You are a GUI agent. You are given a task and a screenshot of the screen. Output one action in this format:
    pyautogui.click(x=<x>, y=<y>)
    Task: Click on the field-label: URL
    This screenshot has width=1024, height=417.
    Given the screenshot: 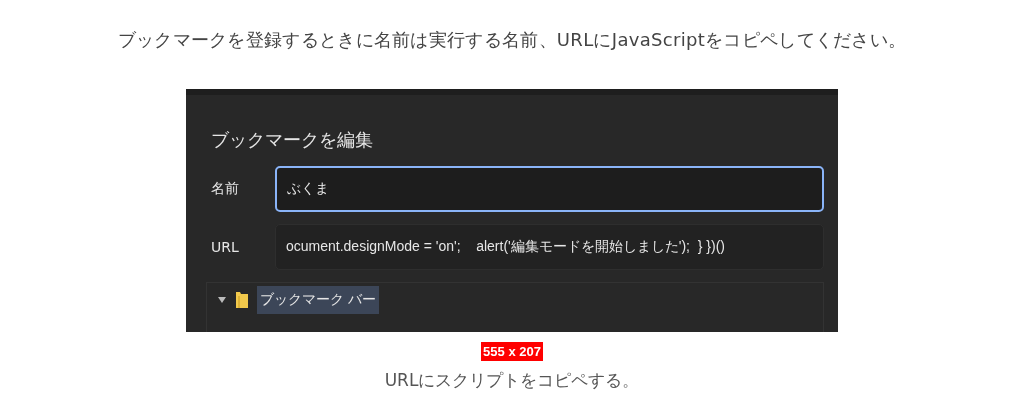 What is the action you would take?
    pyautogui.click(x=225, y=247)
    